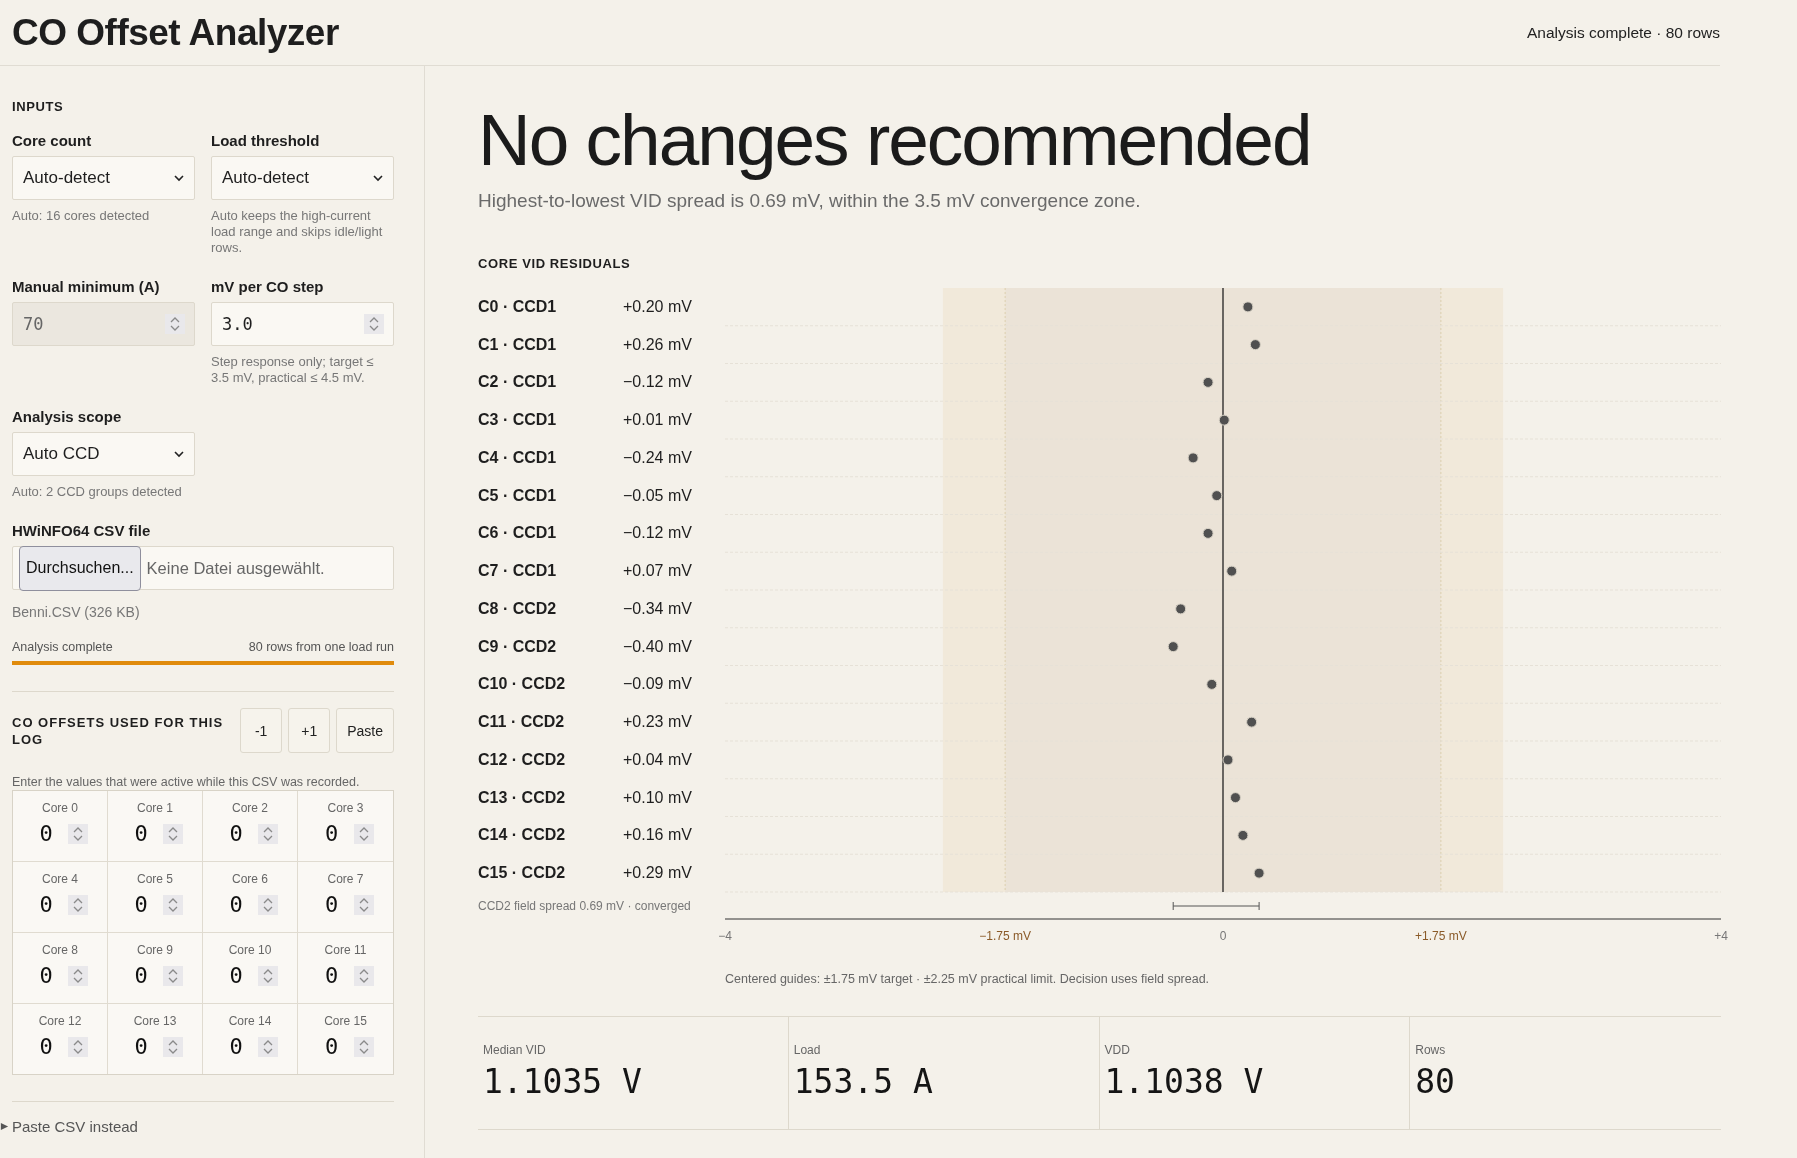  Describe the element at coordinates (67, 416) in the screenshot. I see `field-label: Analysis scope` at that location.